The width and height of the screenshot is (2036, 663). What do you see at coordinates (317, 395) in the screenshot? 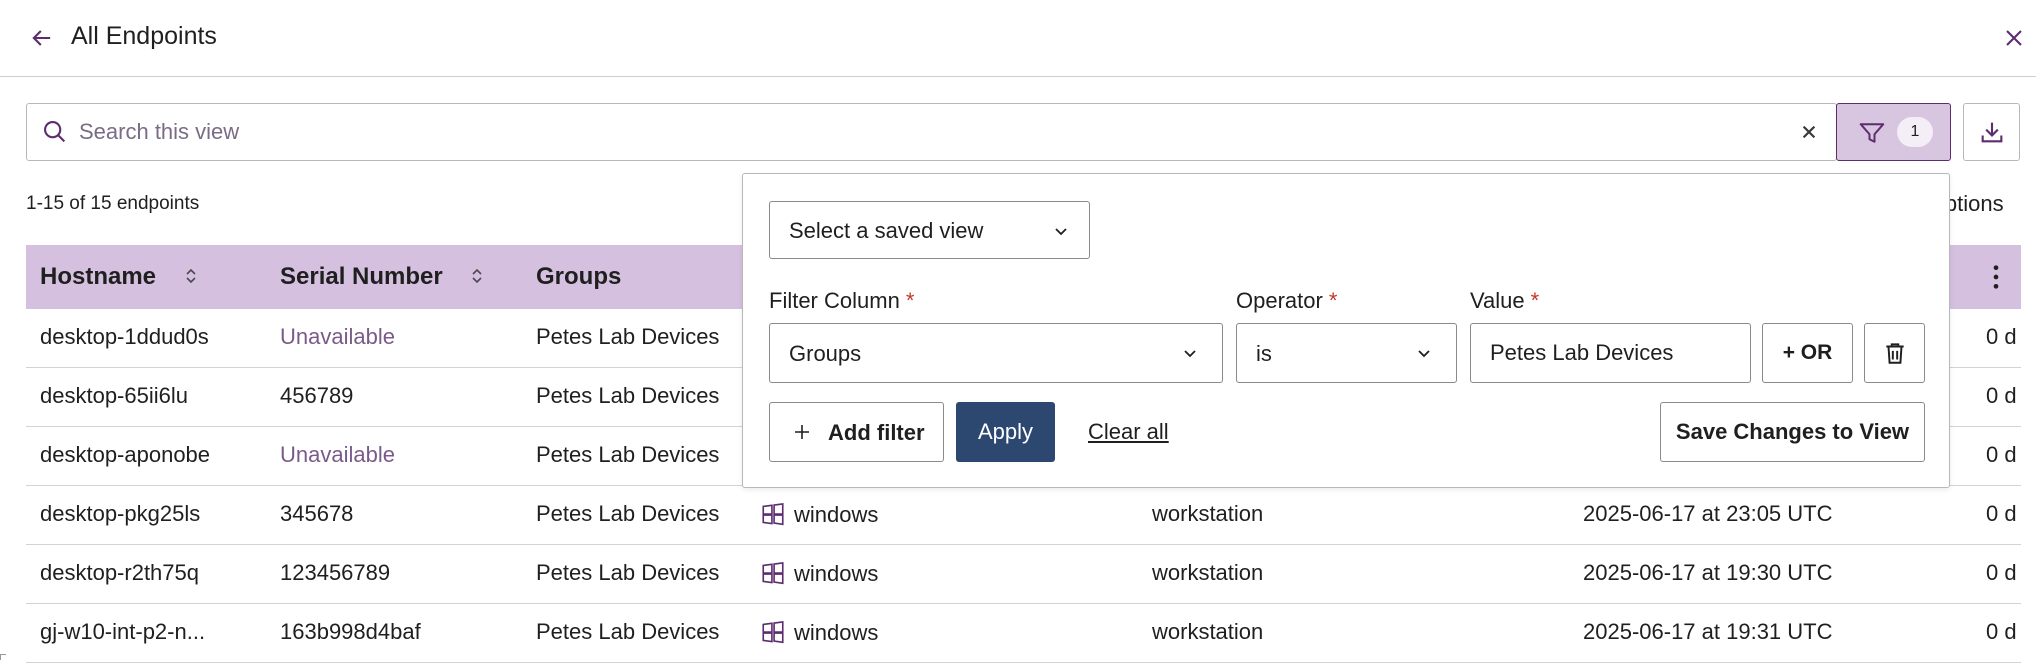
I see `serial-cell: 456789` at bounding box center [317, 395].